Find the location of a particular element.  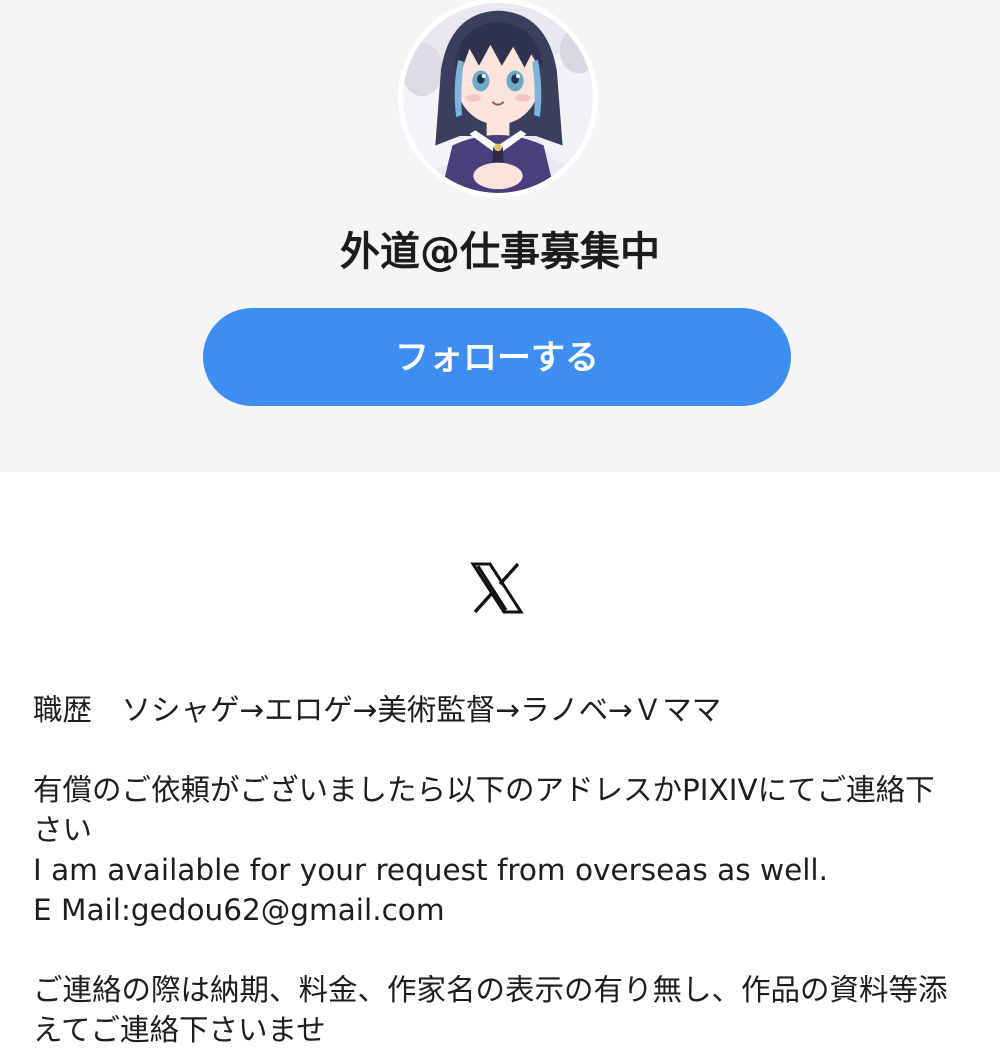

x-link is located at coordinates (497, 588).